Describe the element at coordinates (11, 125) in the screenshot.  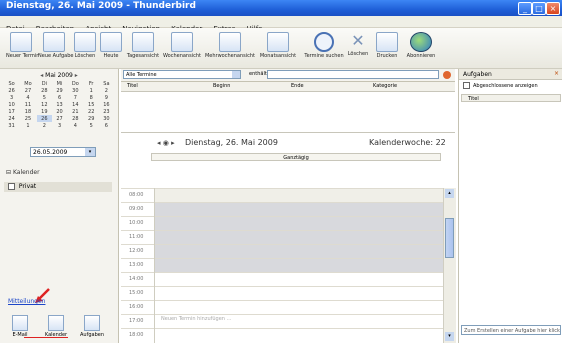
I see `day-cell: 31` at that location.